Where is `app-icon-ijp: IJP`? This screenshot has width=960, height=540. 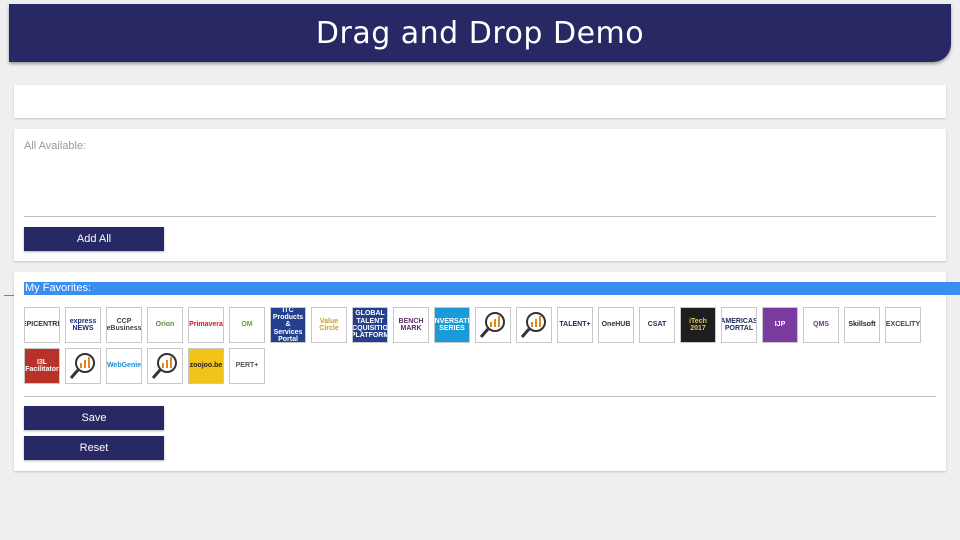
app-icon-ijp: IJP is located at coordinates (780, 325).